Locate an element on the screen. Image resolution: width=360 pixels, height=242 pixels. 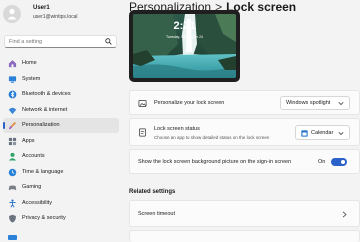
shield-icon is located at coordinates (12, 218).